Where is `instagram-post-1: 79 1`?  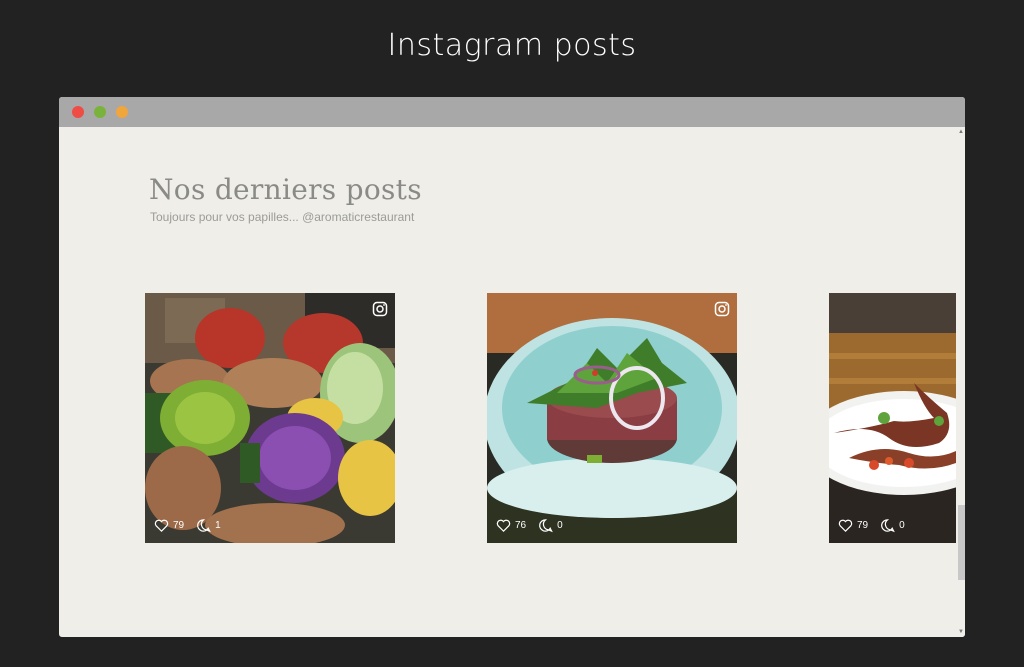
instagram-post-1: 79 1 is located at coordinates (270, 418).